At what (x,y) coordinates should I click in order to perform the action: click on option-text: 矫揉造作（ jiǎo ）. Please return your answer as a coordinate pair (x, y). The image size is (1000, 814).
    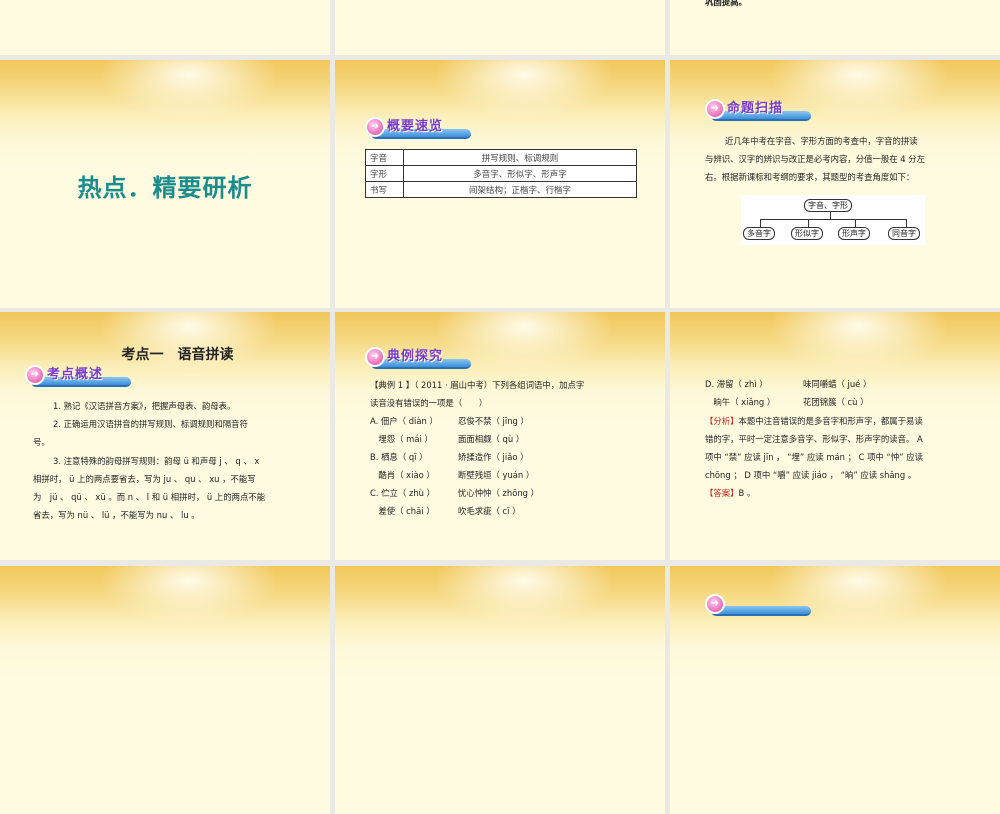
    Looking at the image, I should click on (493, 457).